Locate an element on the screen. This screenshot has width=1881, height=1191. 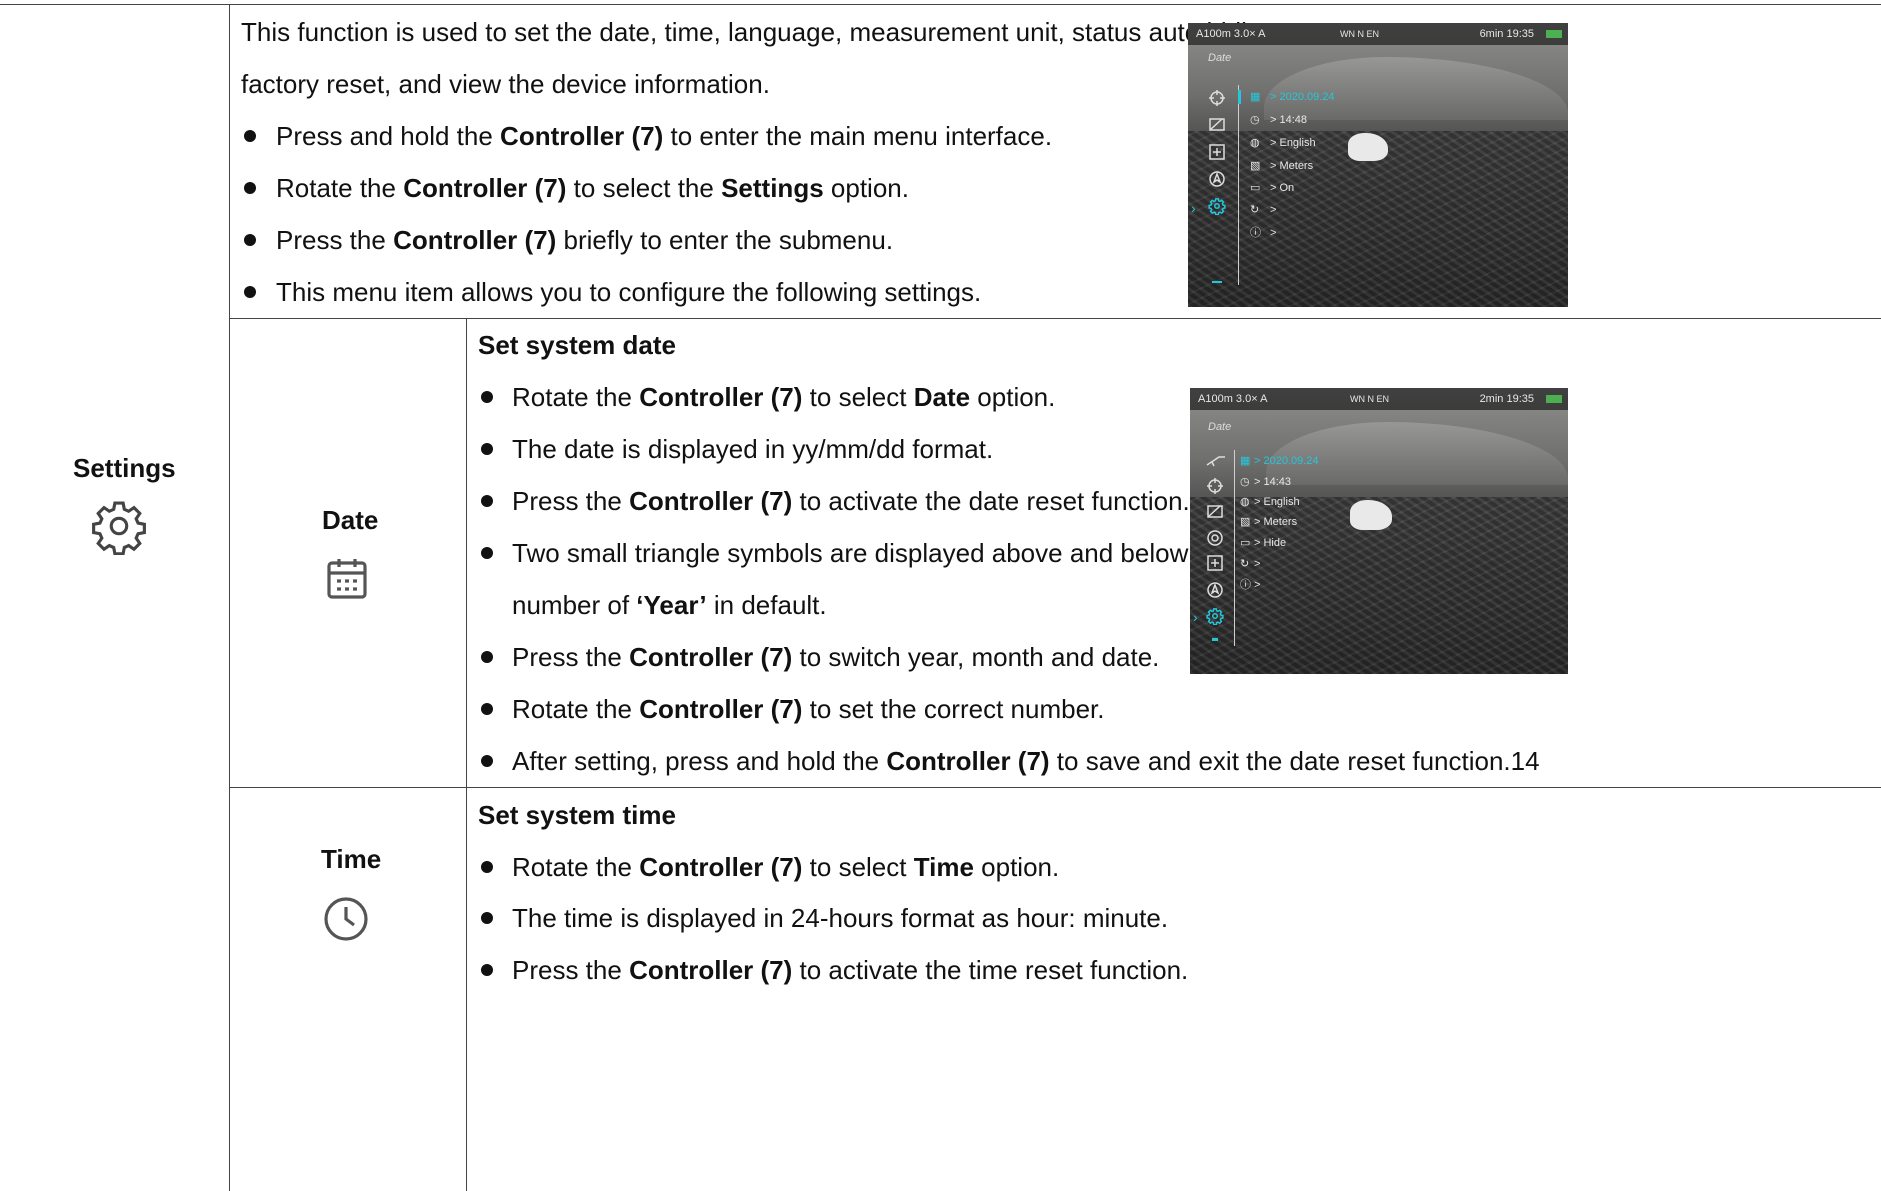
time-item: > 14:43 is located at coordinates (1273, 482).